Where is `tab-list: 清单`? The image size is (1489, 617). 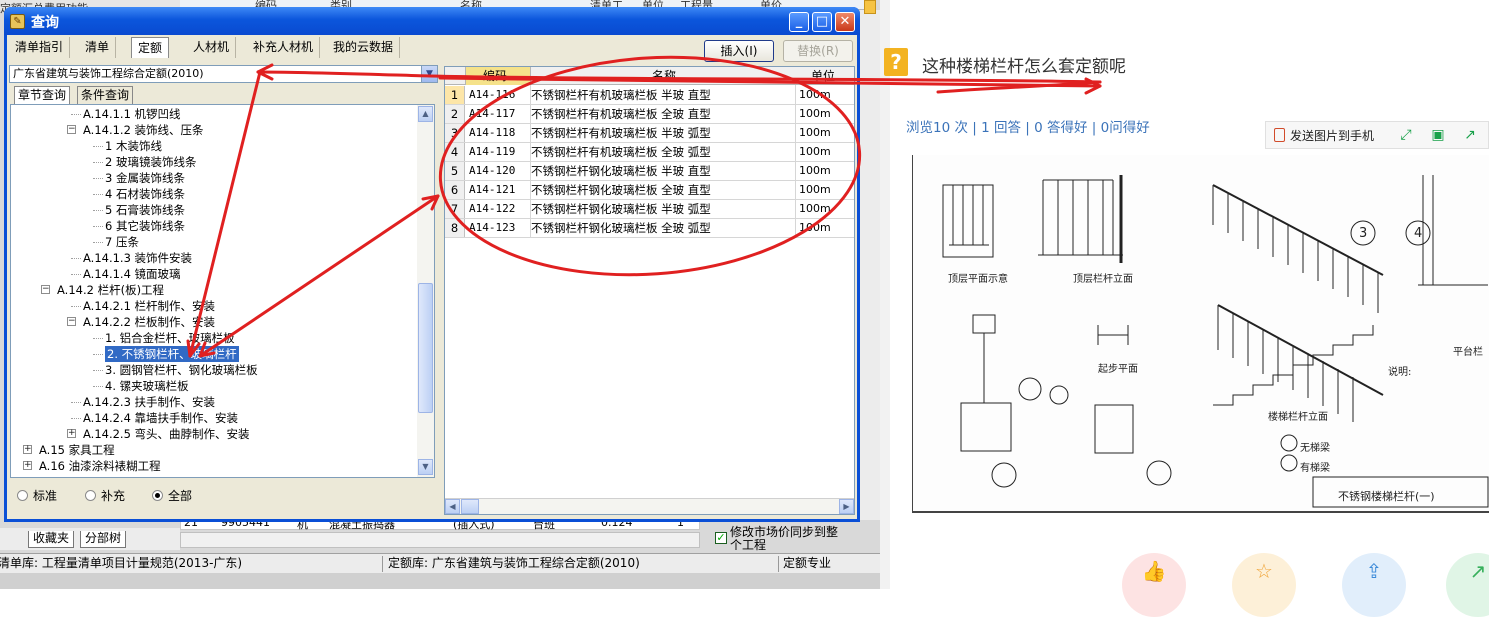 tab-list: 清单 is located at coordinates (98, 47).